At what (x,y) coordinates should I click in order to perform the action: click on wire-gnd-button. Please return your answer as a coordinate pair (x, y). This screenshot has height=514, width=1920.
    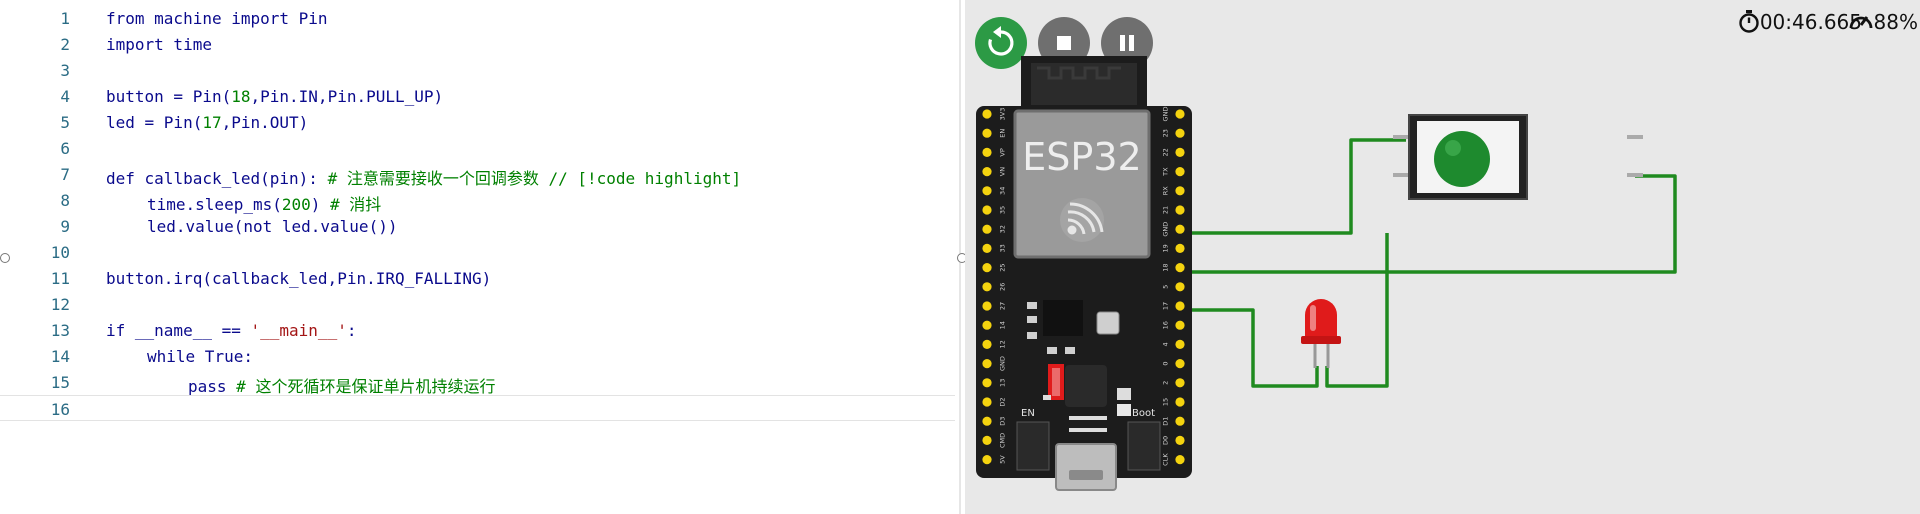
    Looking at the image, I should click on (1292, 186).